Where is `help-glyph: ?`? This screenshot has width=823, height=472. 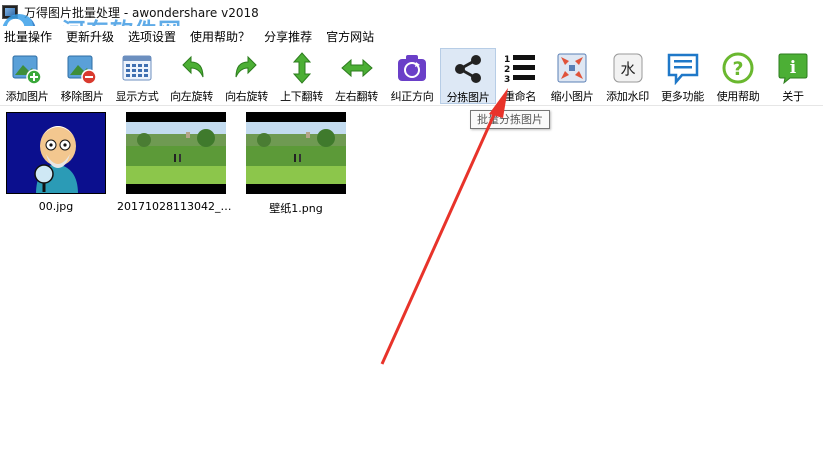 help-glyph: ? is located at coordinates (737, 69).